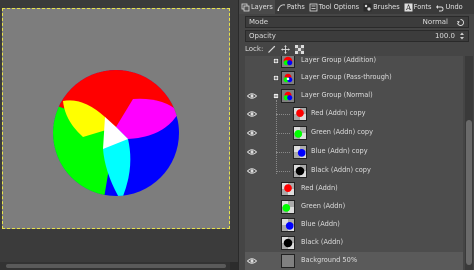 This screenshot has height=270, width=474. Describe the element at coordinates (367, 7) in the screenshot. I see `brushes-icon` at that location.